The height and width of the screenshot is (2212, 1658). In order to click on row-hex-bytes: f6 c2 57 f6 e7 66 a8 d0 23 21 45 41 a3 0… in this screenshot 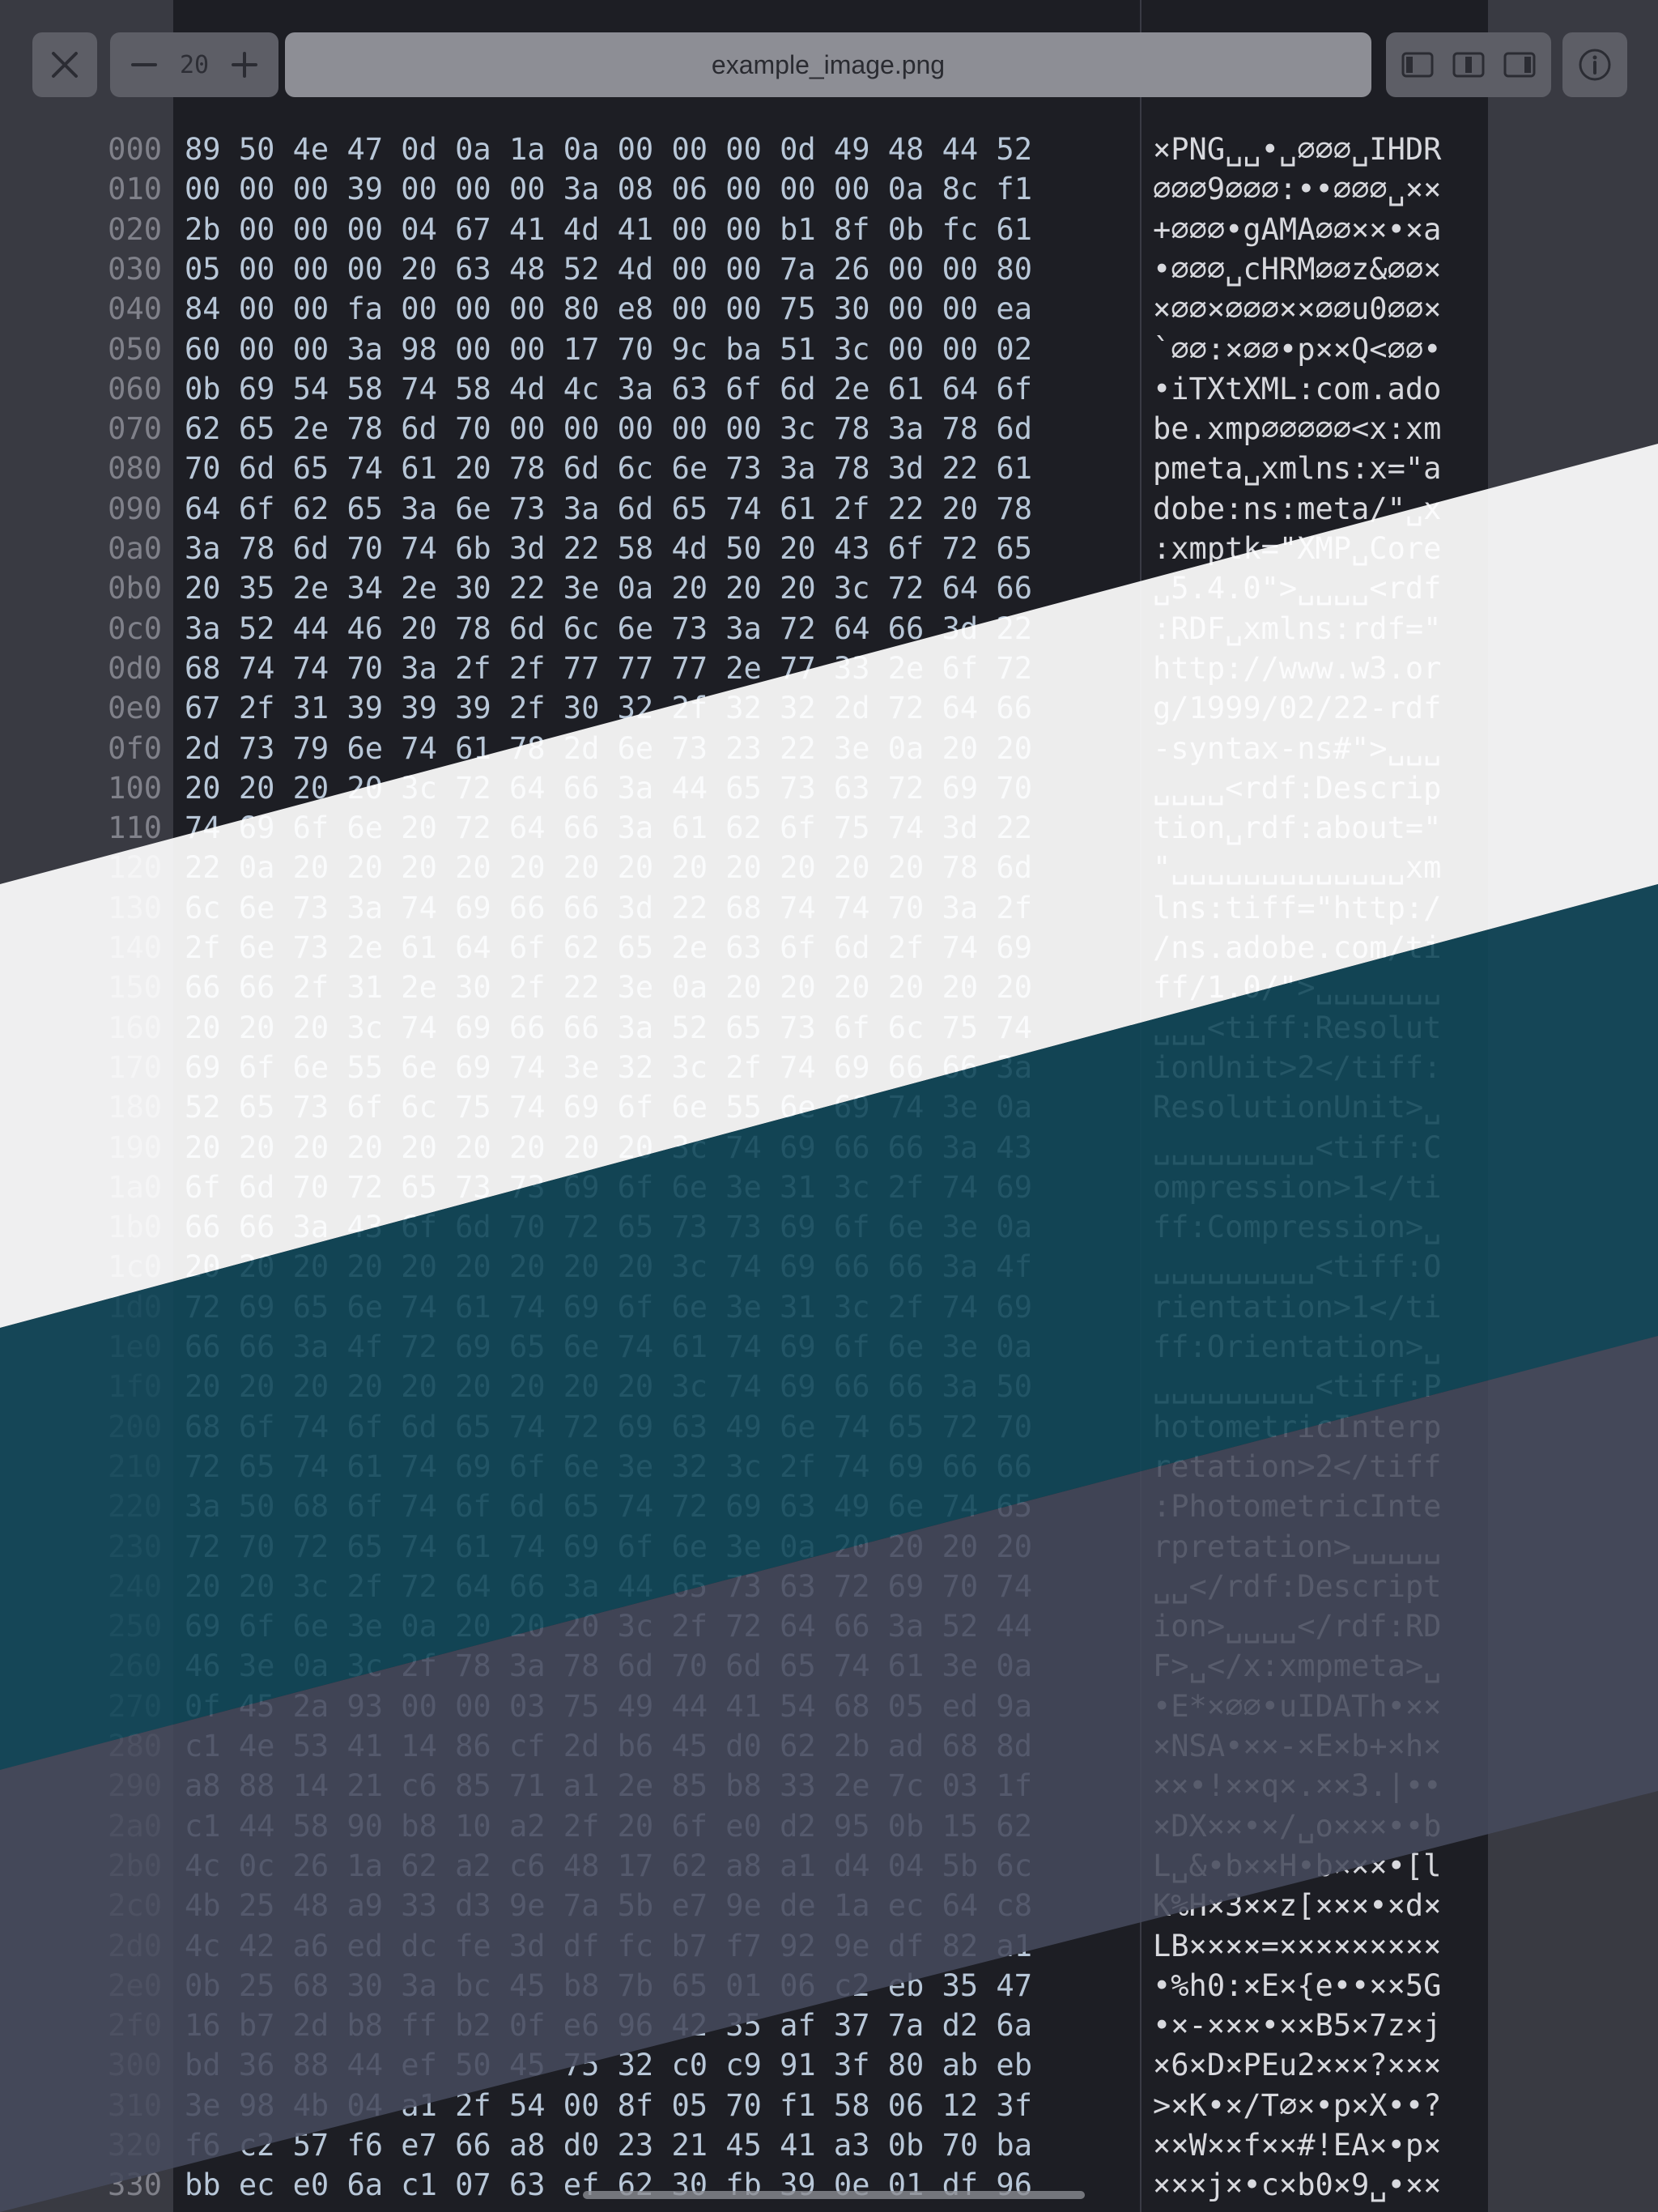, I will do `click(608, 2145)`.